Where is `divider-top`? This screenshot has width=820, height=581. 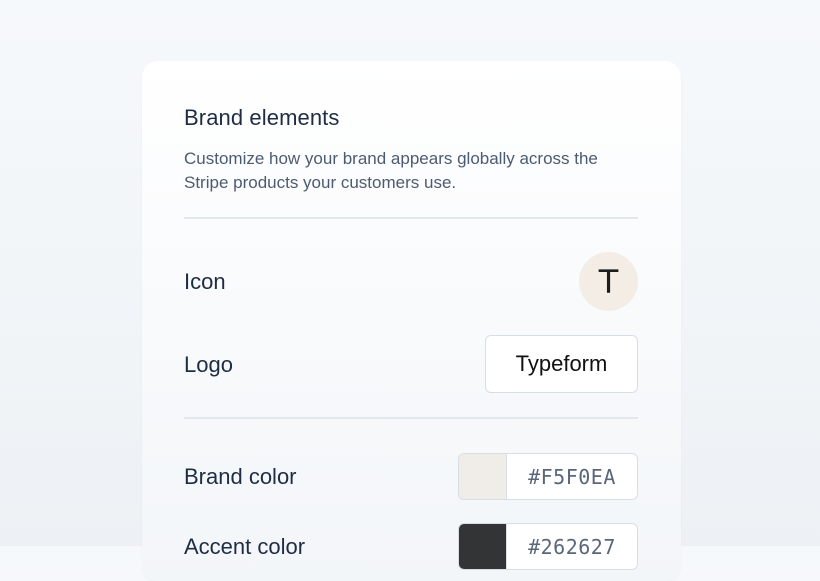 divider-top is located at coordinates (411, 218).